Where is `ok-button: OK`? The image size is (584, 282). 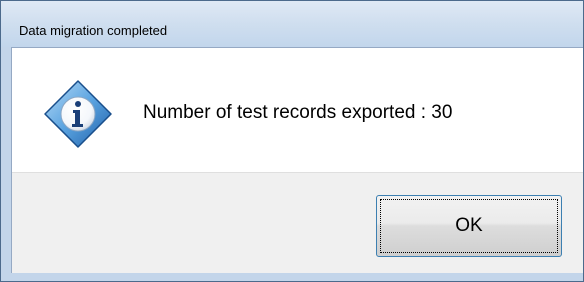
ok-button: OK is located at coordinates (469, 226).